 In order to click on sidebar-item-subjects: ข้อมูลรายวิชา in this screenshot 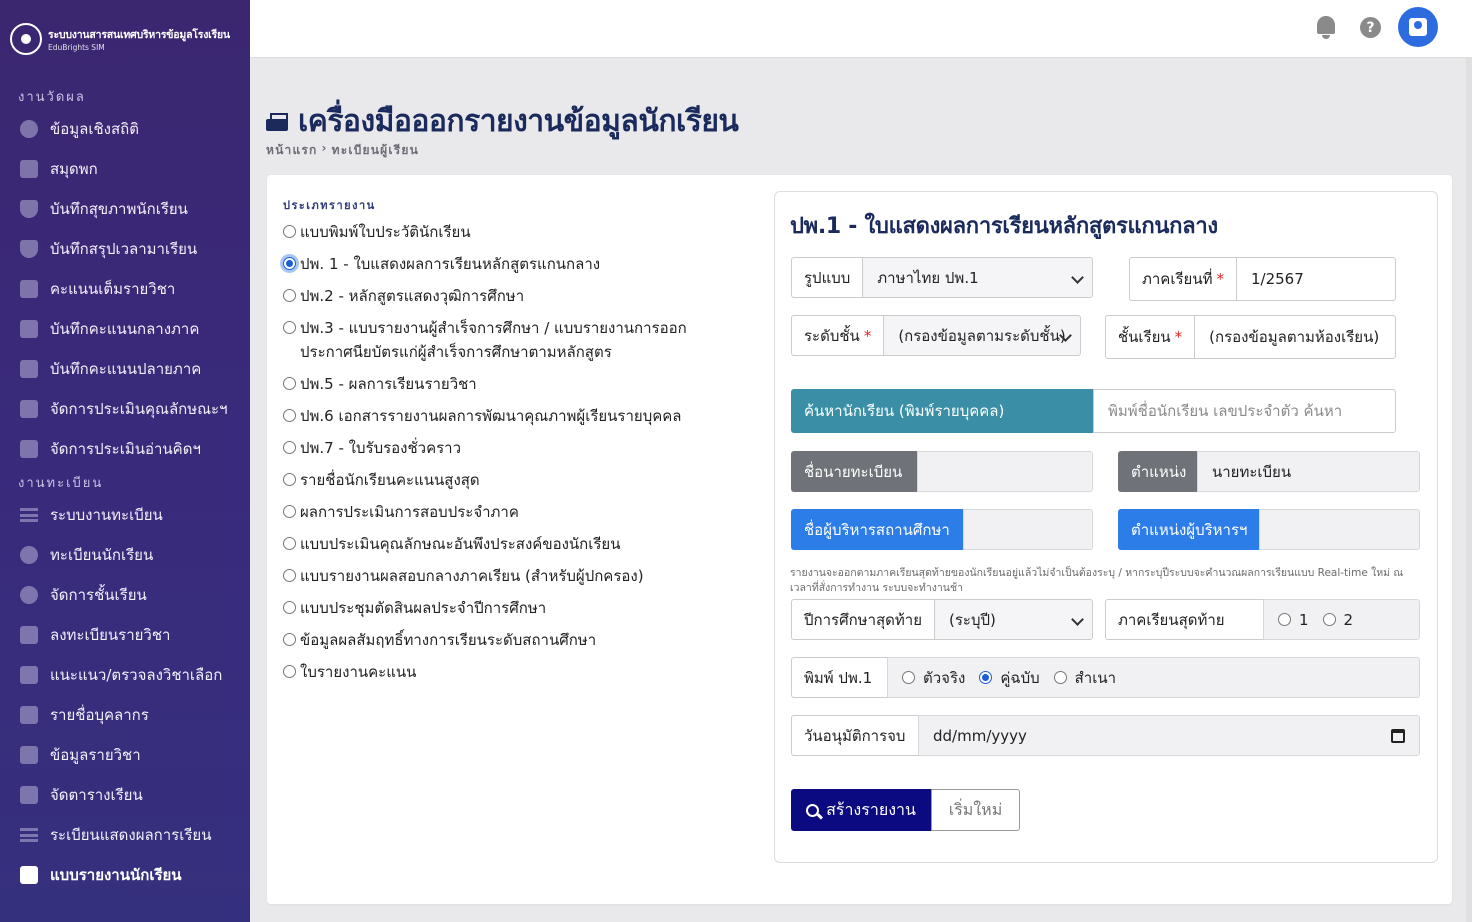, I will do `click(125, 755)`.